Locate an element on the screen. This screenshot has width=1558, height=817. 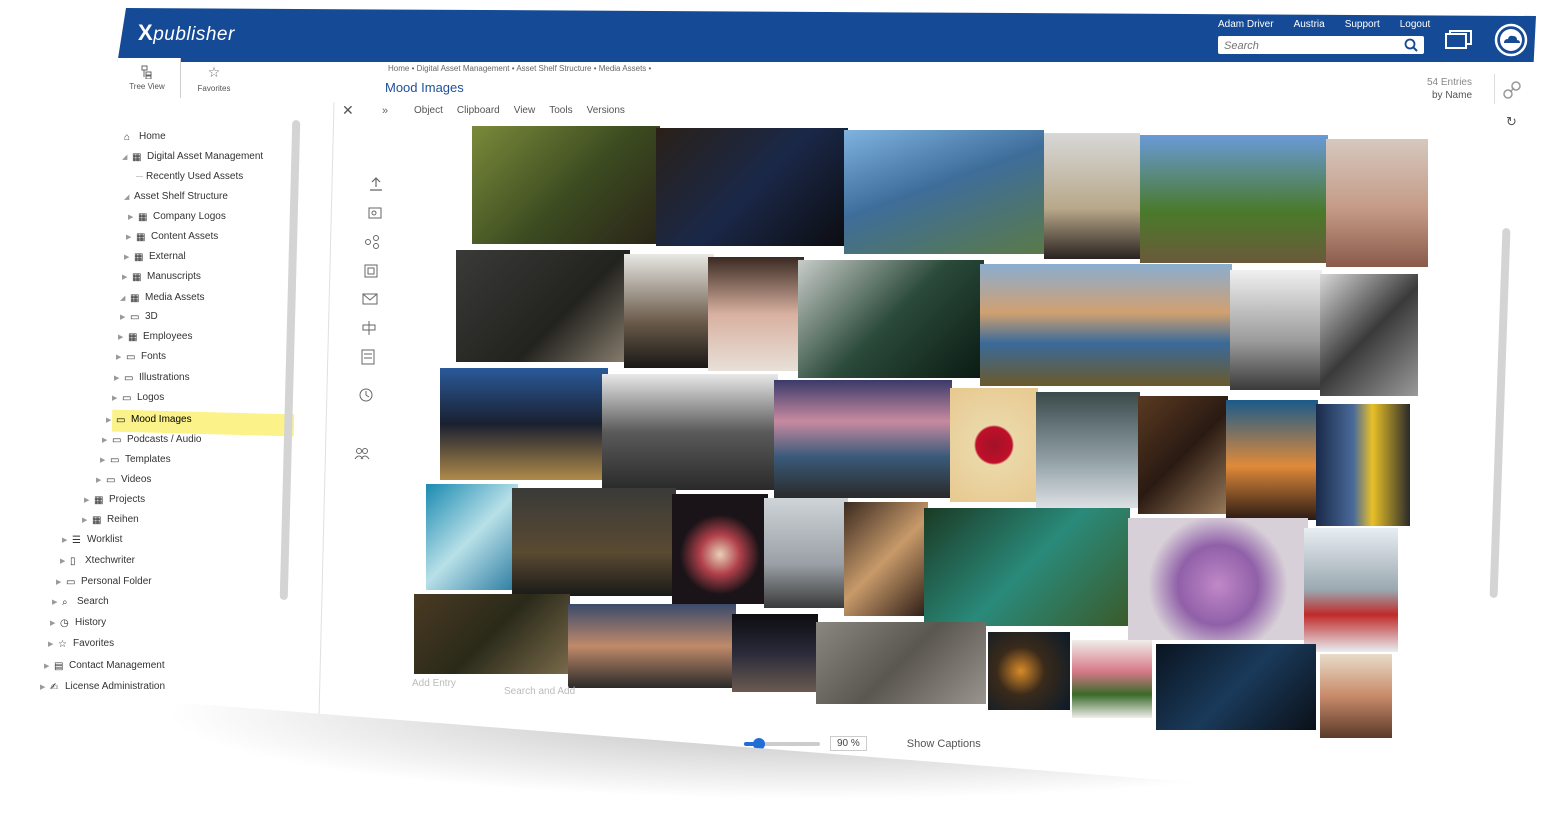
tree-item-3d: ▶ ▭ 3D is located at coordinates (139, 317).